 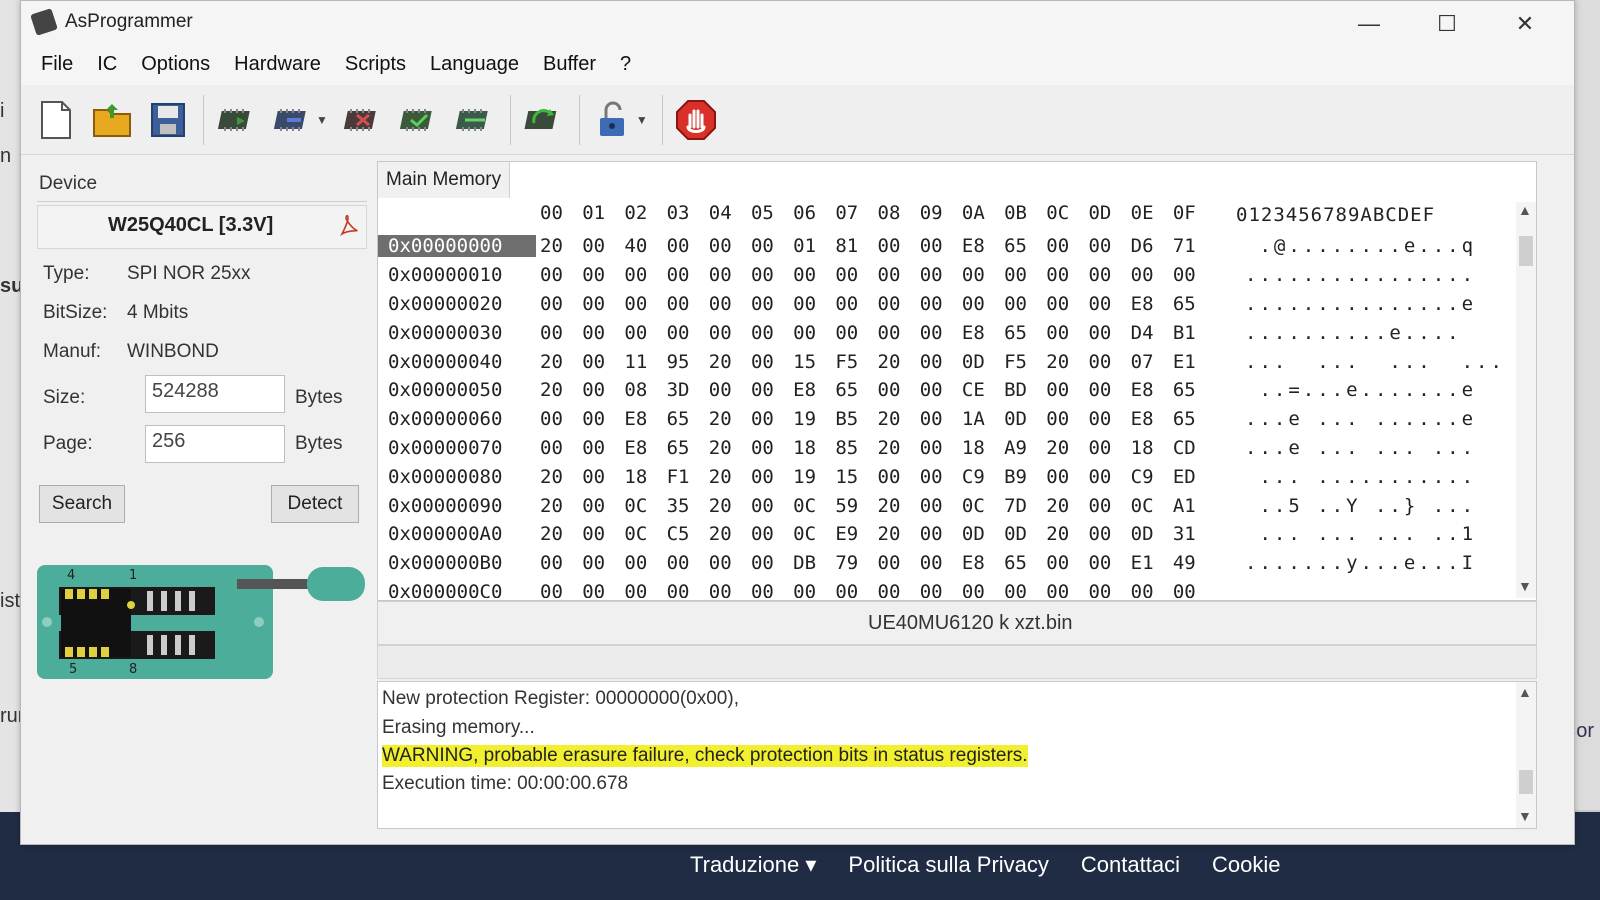 What do you see at coordinates (688, 477) in the screenshot?
I see `hex-byte: F1` at bounding box center [688, 477].